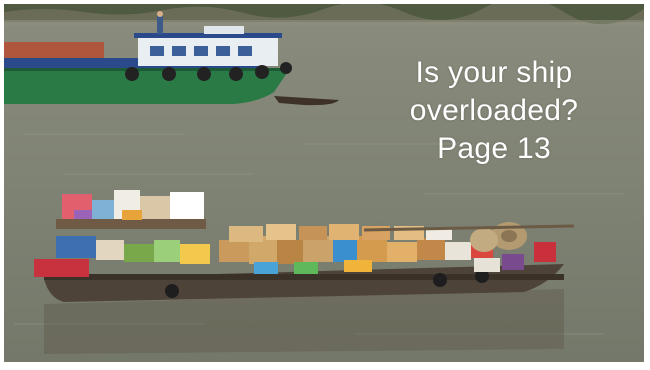 The image size is (650, 370). I want to click on caption-text: Is your ship overloaded? Page 13, so click(494, 111).